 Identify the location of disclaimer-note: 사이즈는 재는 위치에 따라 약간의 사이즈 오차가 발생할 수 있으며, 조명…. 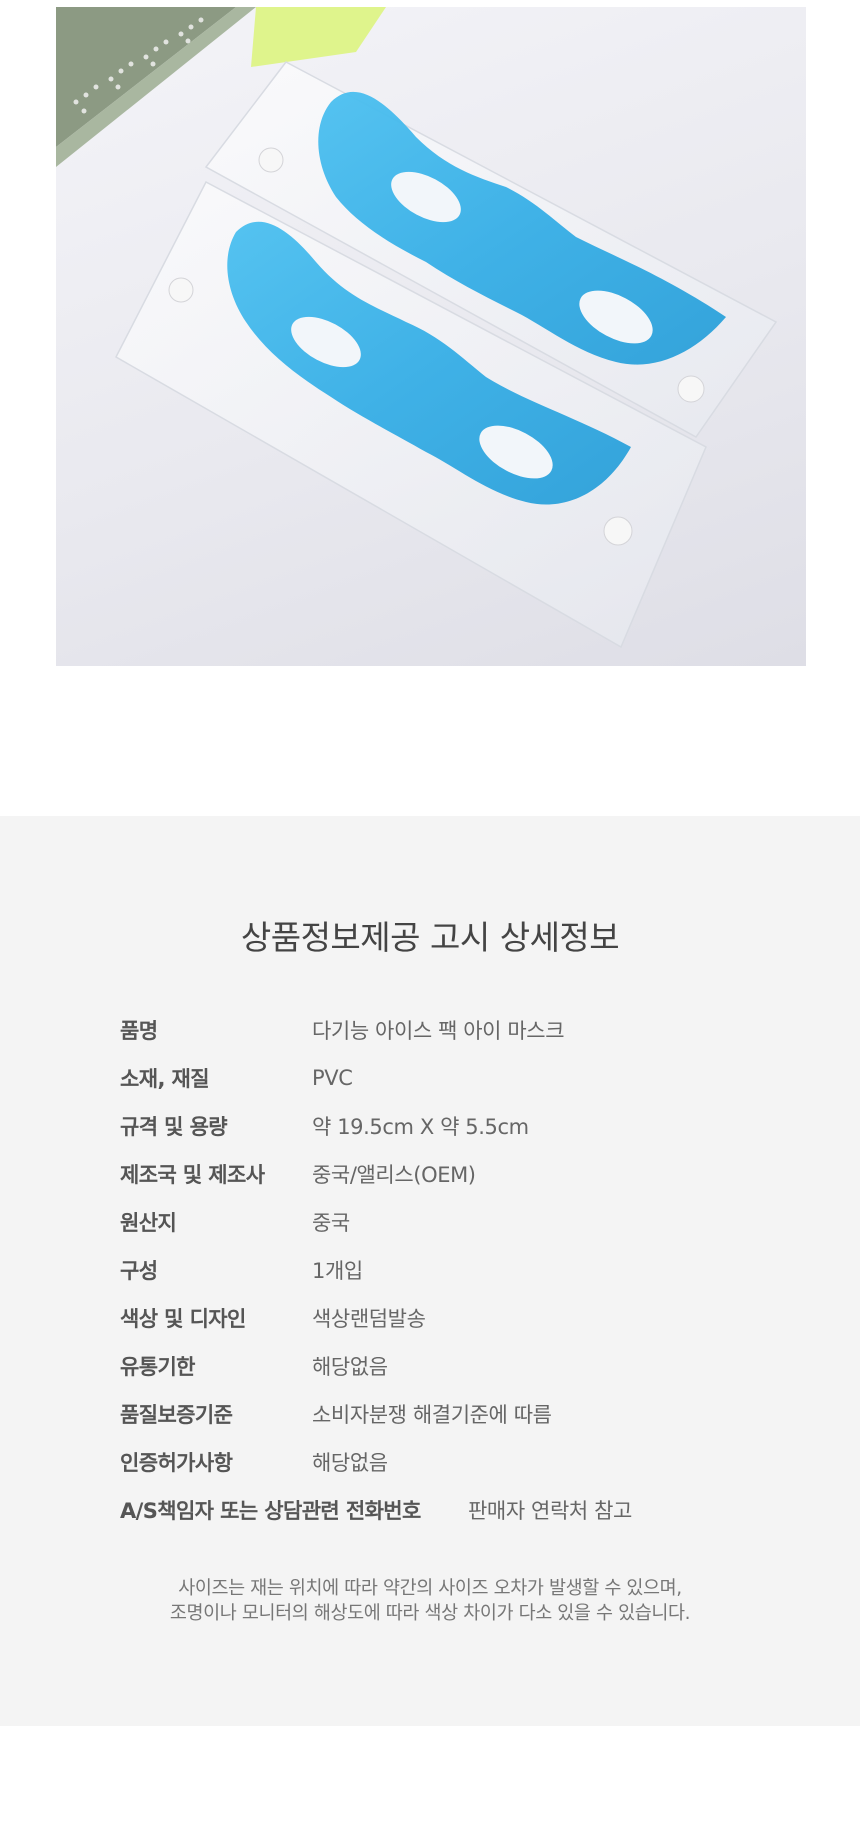
(430, 1601).